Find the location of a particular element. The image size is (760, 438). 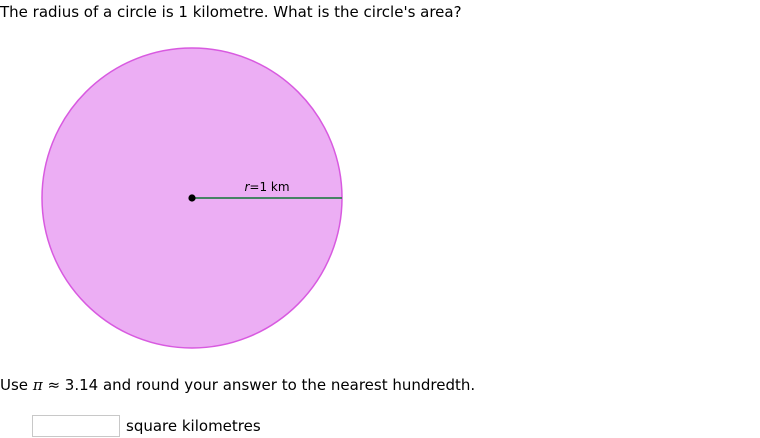

answer-row: square kilometres is located at coordinates (146, 426).